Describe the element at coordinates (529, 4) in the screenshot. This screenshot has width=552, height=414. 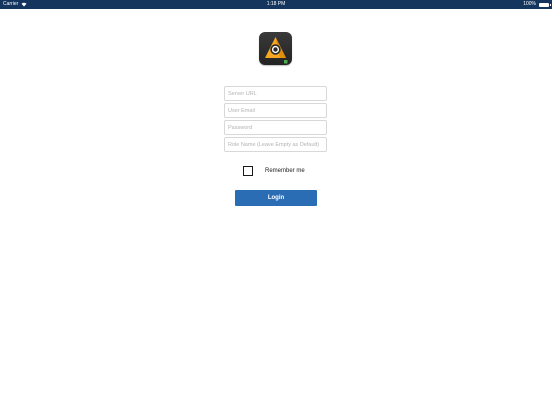
I see `battery-percent: 100%` at that location.